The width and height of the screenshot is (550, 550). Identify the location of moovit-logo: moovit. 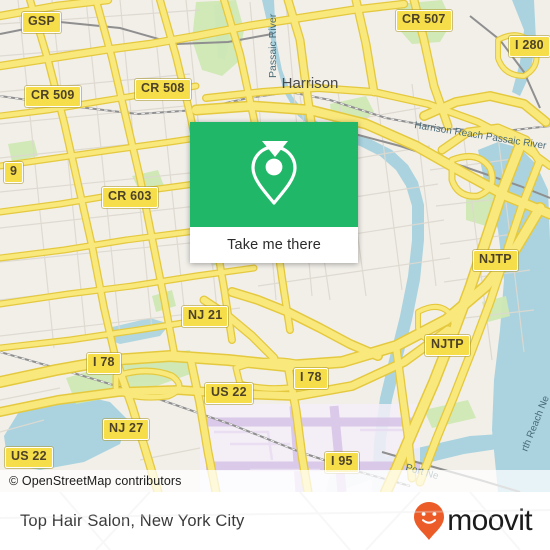
(472, 521).